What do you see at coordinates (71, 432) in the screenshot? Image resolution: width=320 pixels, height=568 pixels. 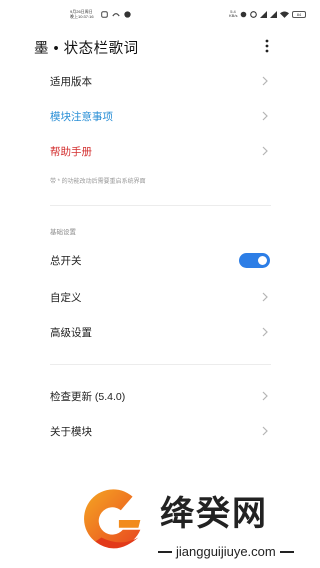 I see `menu-item-label: 关于模块` at bounding box center [71, 432].